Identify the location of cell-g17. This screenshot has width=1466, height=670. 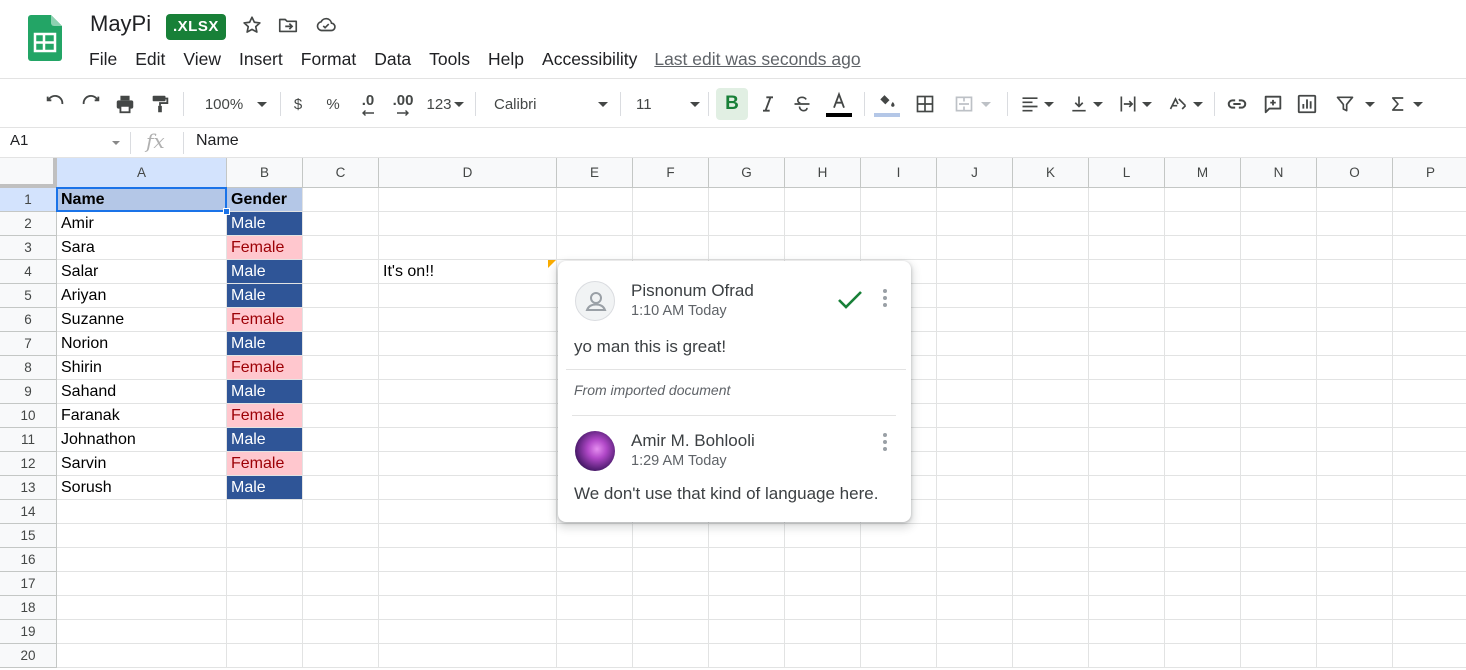
(747, 584).